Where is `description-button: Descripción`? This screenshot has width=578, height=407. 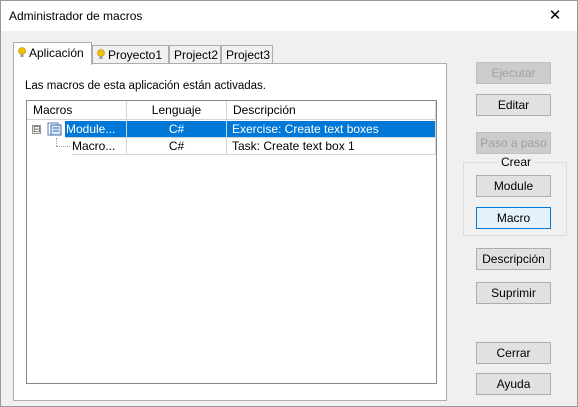
description-button: Descripción is located at coordinates (513, 259).